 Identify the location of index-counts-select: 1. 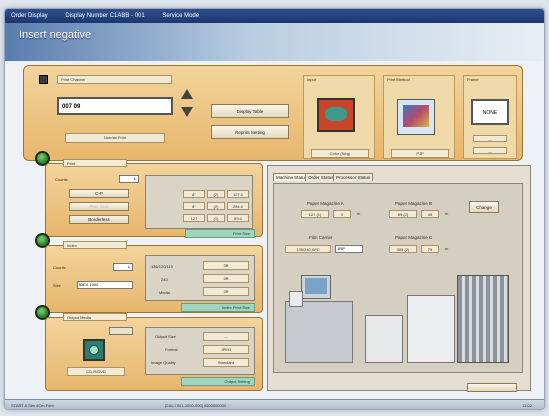
(123, 267).